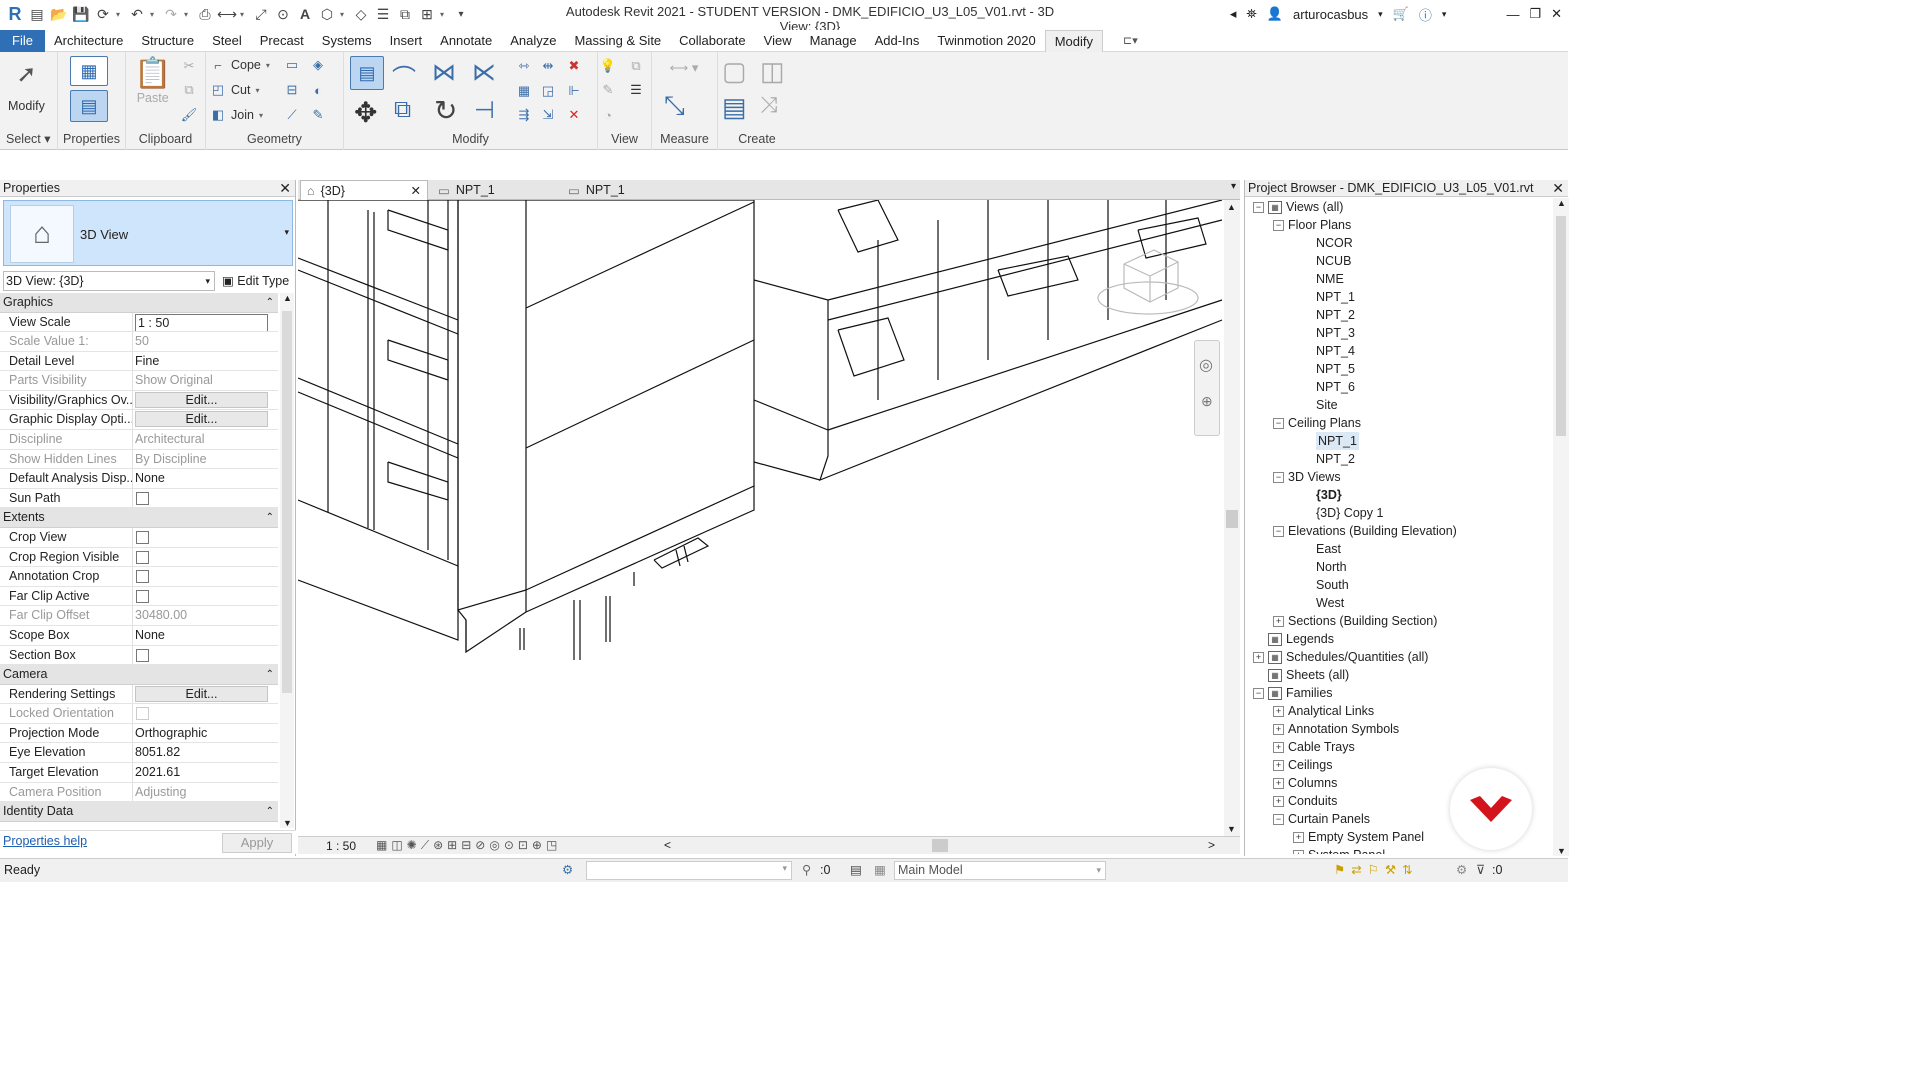  What do you see at coordinates (1231, 829) in the screenshot?
I see `view-scroll-down-icon: ▼` at bounding box center [1231, 829].